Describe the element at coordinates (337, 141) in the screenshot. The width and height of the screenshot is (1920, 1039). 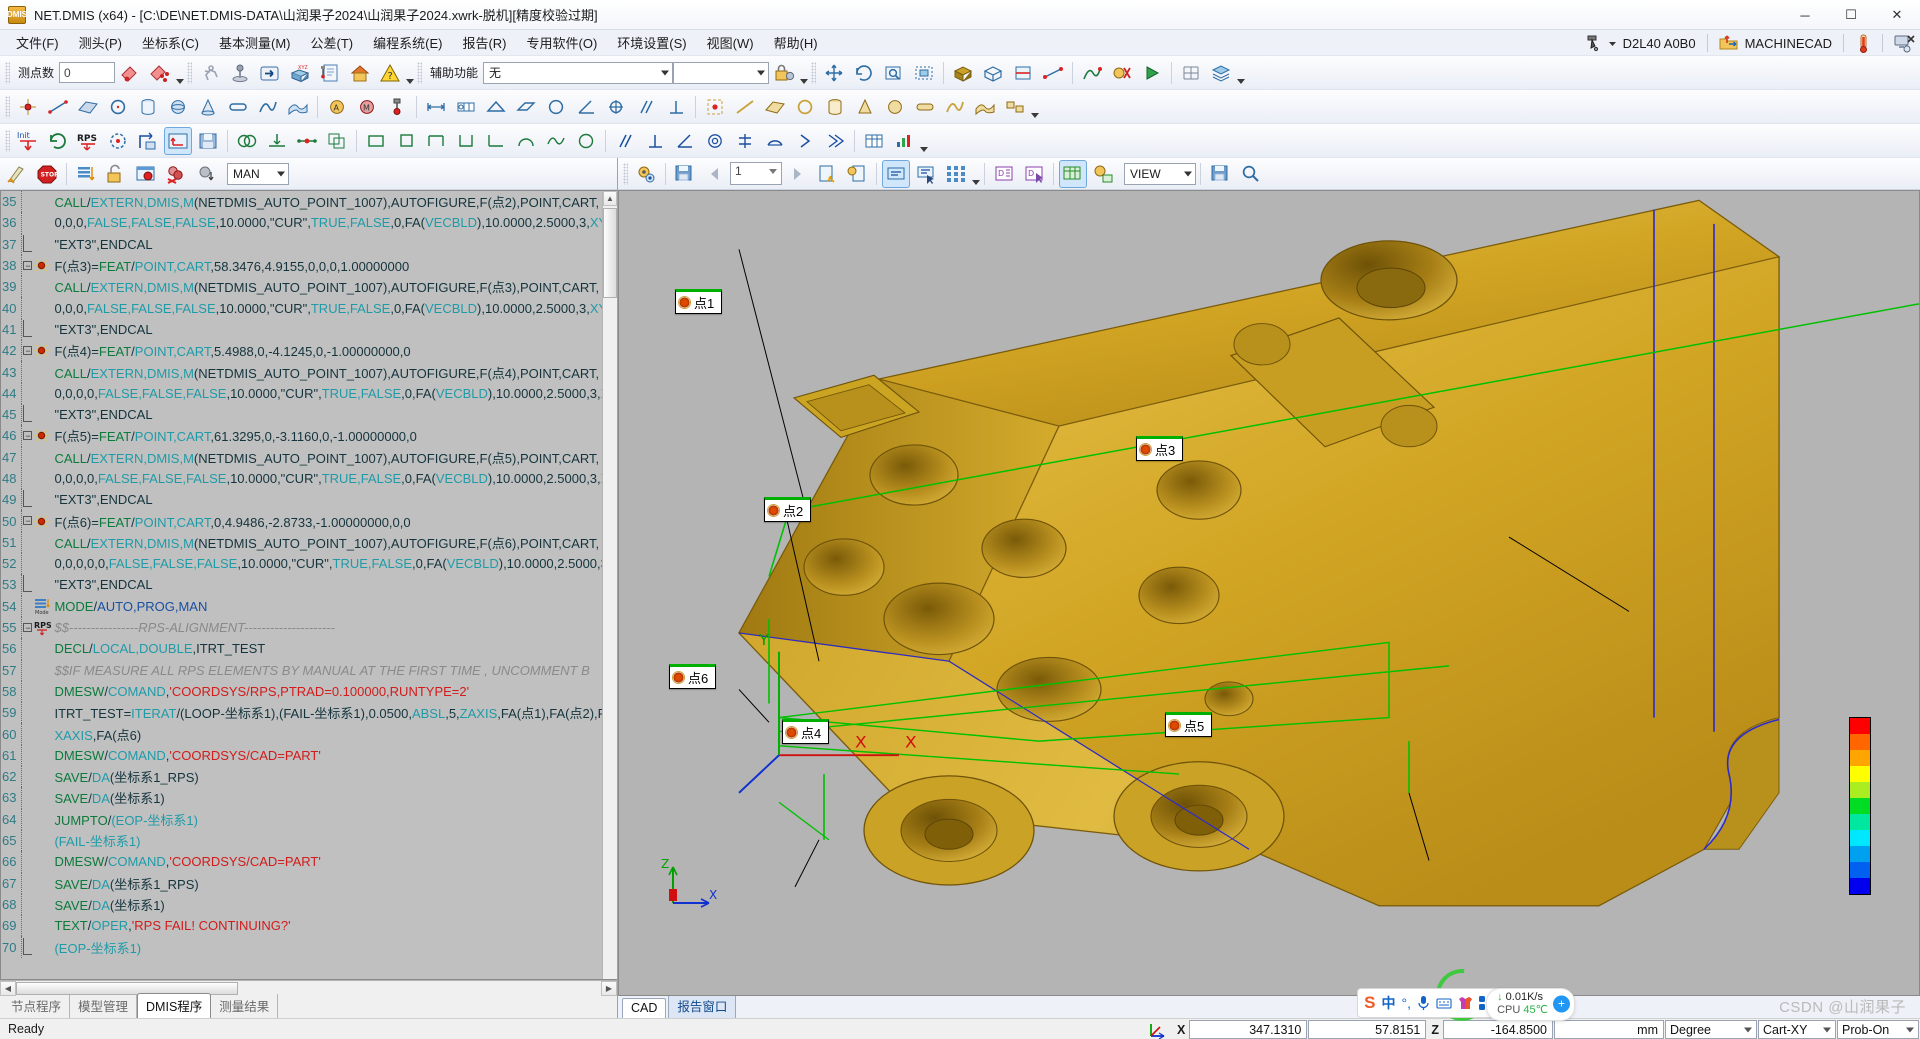
I see `construct-copy-icon` at that location.